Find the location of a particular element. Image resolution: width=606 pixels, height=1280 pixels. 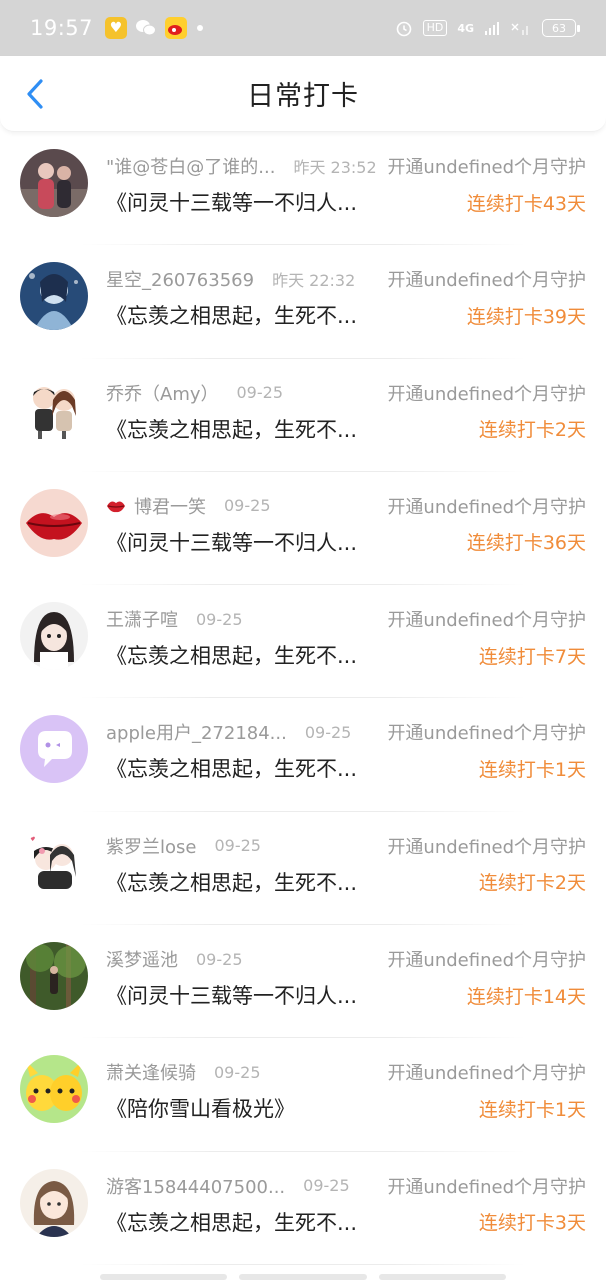

streak-label: 连续打卡14天 is located at coordinates (526, 996).